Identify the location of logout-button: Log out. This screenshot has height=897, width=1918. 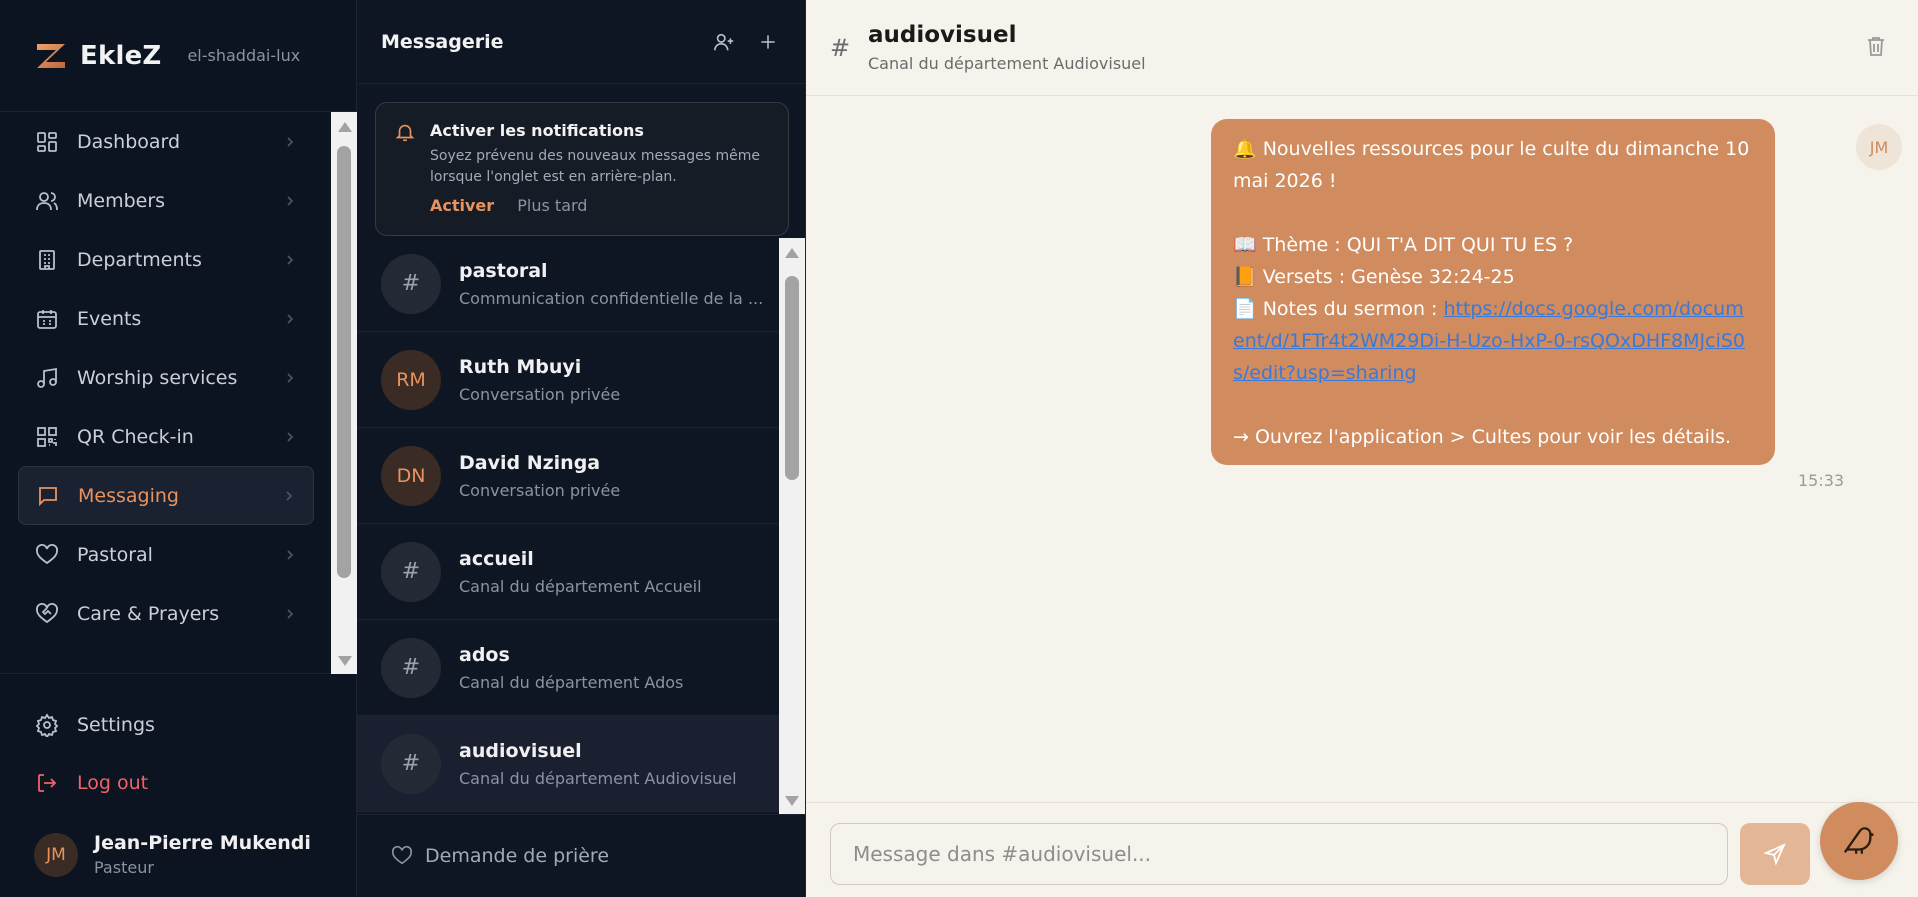
(166, 783).